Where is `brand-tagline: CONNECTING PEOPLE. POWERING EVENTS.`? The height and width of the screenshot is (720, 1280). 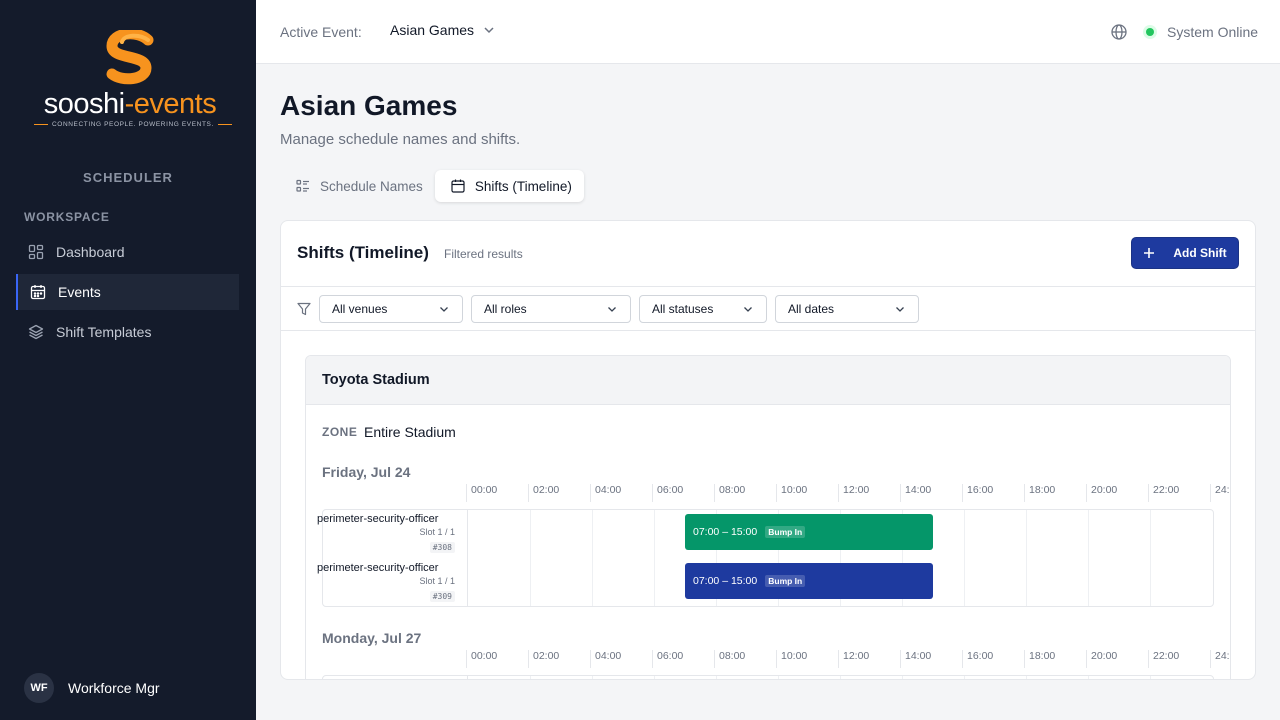
brand-tagline: CONNECTING PEOPLE. POWERING EVENTS. is located at coordinates (130, 124).